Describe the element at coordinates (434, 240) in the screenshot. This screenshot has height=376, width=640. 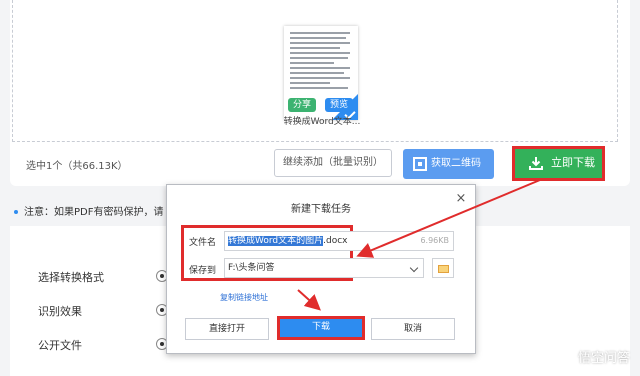
I see `file-size: 6.96KB` at that location.